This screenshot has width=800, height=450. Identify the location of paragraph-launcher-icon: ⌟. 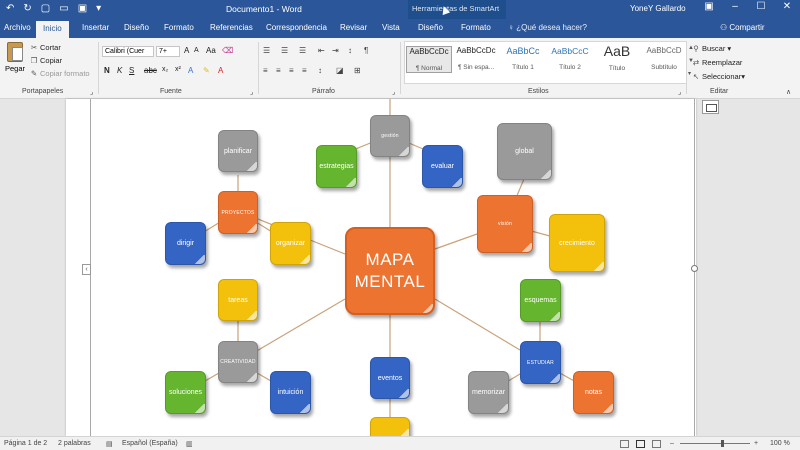
(393, 92).